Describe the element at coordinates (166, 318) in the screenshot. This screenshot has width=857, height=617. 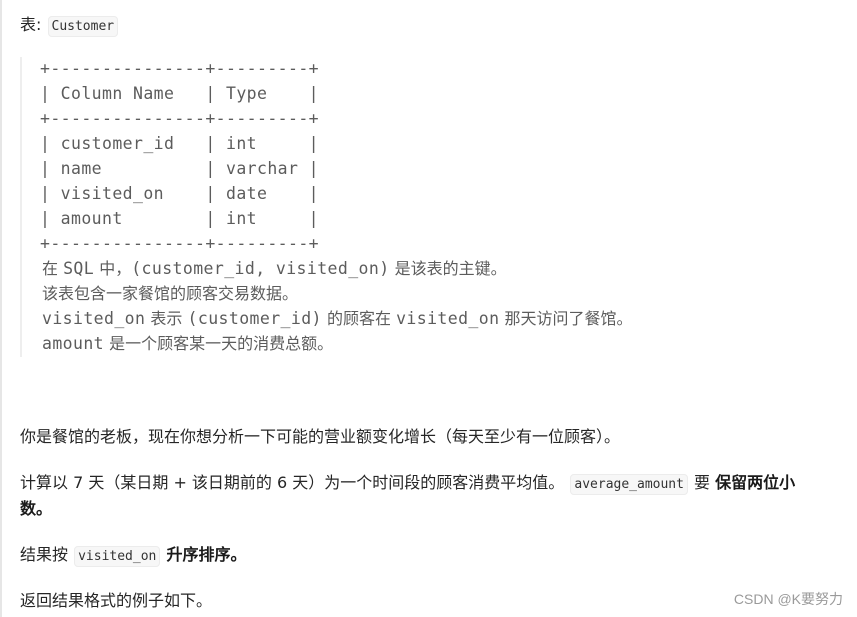
I see `note-text: 表示` at that location.